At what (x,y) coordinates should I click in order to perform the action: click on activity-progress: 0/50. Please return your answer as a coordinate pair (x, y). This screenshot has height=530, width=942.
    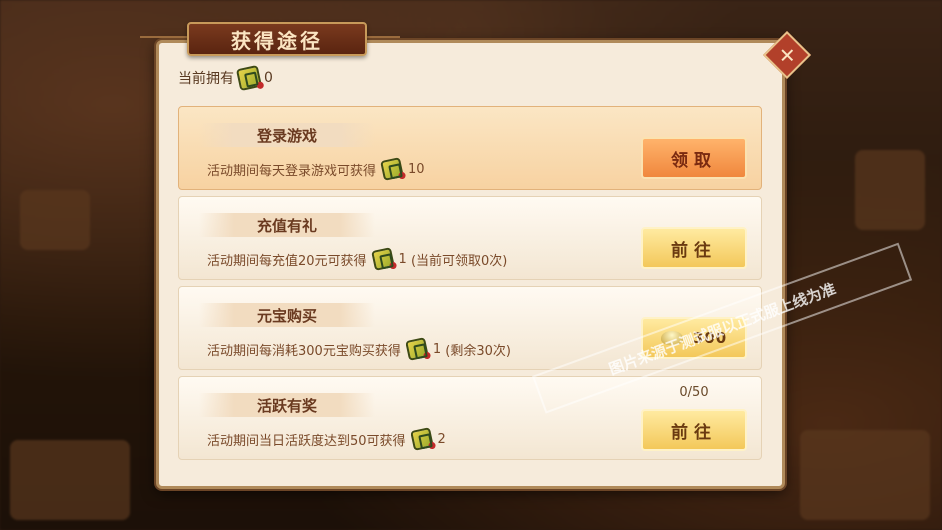
    Looking at the image, I should click on (694, 392).